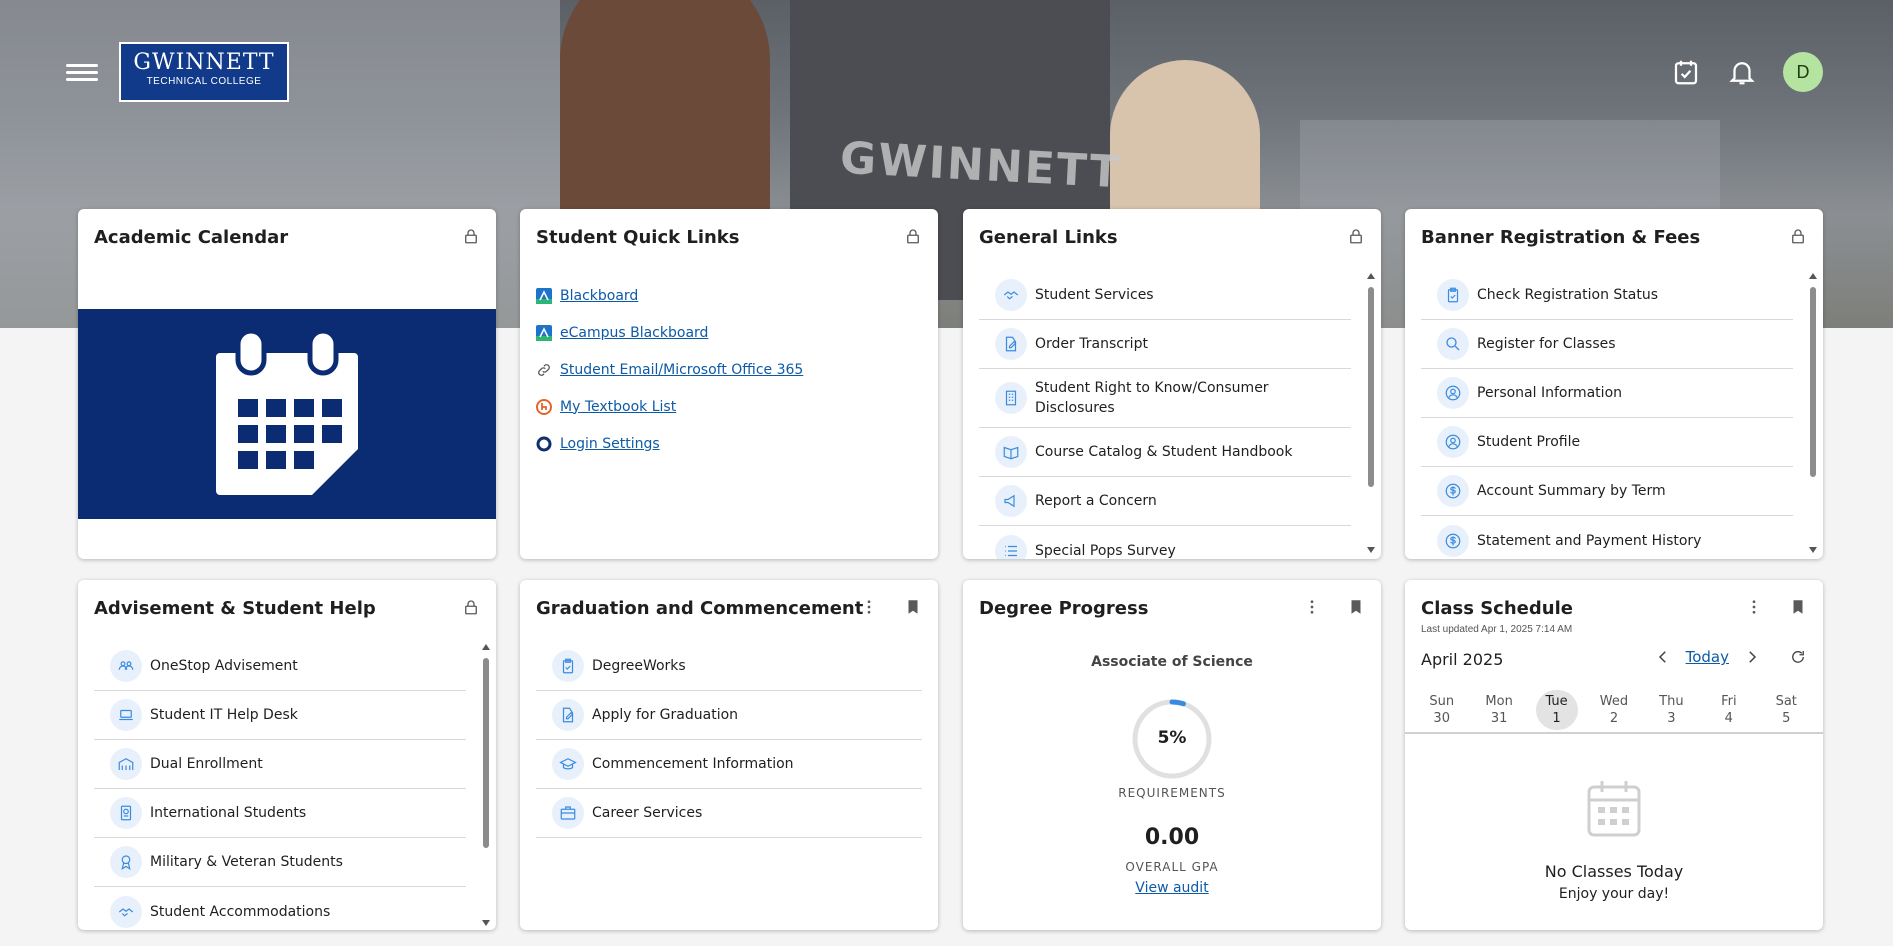  I want to click on list-item: Commencement Information, so click(729, 764).